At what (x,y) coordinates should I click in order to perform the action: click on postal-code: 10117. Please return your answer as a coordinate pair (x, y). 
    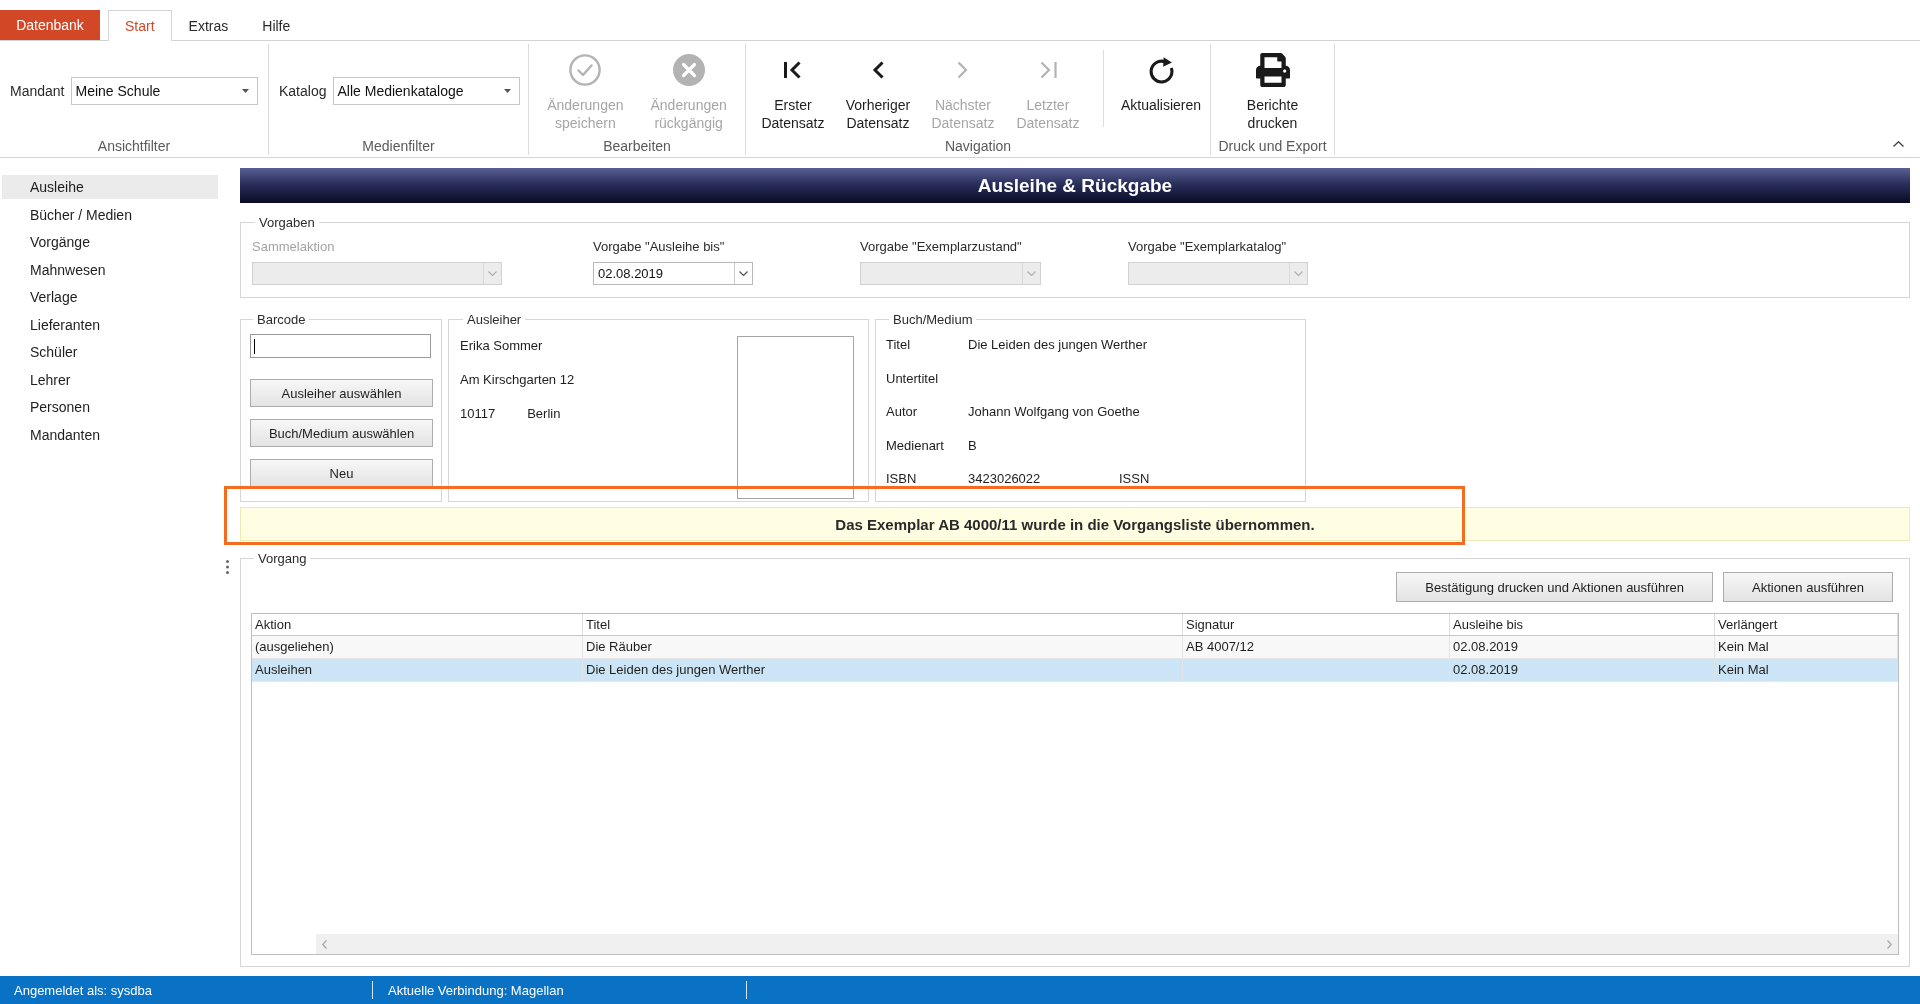
    Looking at the image, I should click on (478, 414).